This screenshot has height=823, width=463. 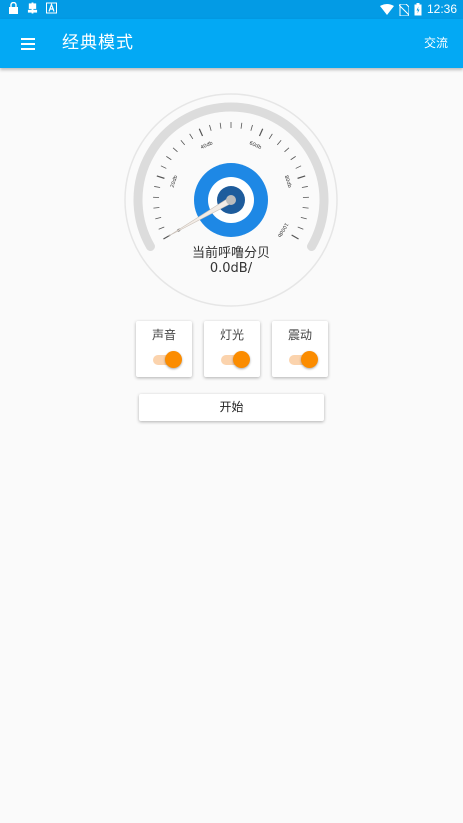 What do you see at coordinates (231, 268) in the screenshot?
I see `gauge-value: 0.0dB/` at bounding box center [231, 268].